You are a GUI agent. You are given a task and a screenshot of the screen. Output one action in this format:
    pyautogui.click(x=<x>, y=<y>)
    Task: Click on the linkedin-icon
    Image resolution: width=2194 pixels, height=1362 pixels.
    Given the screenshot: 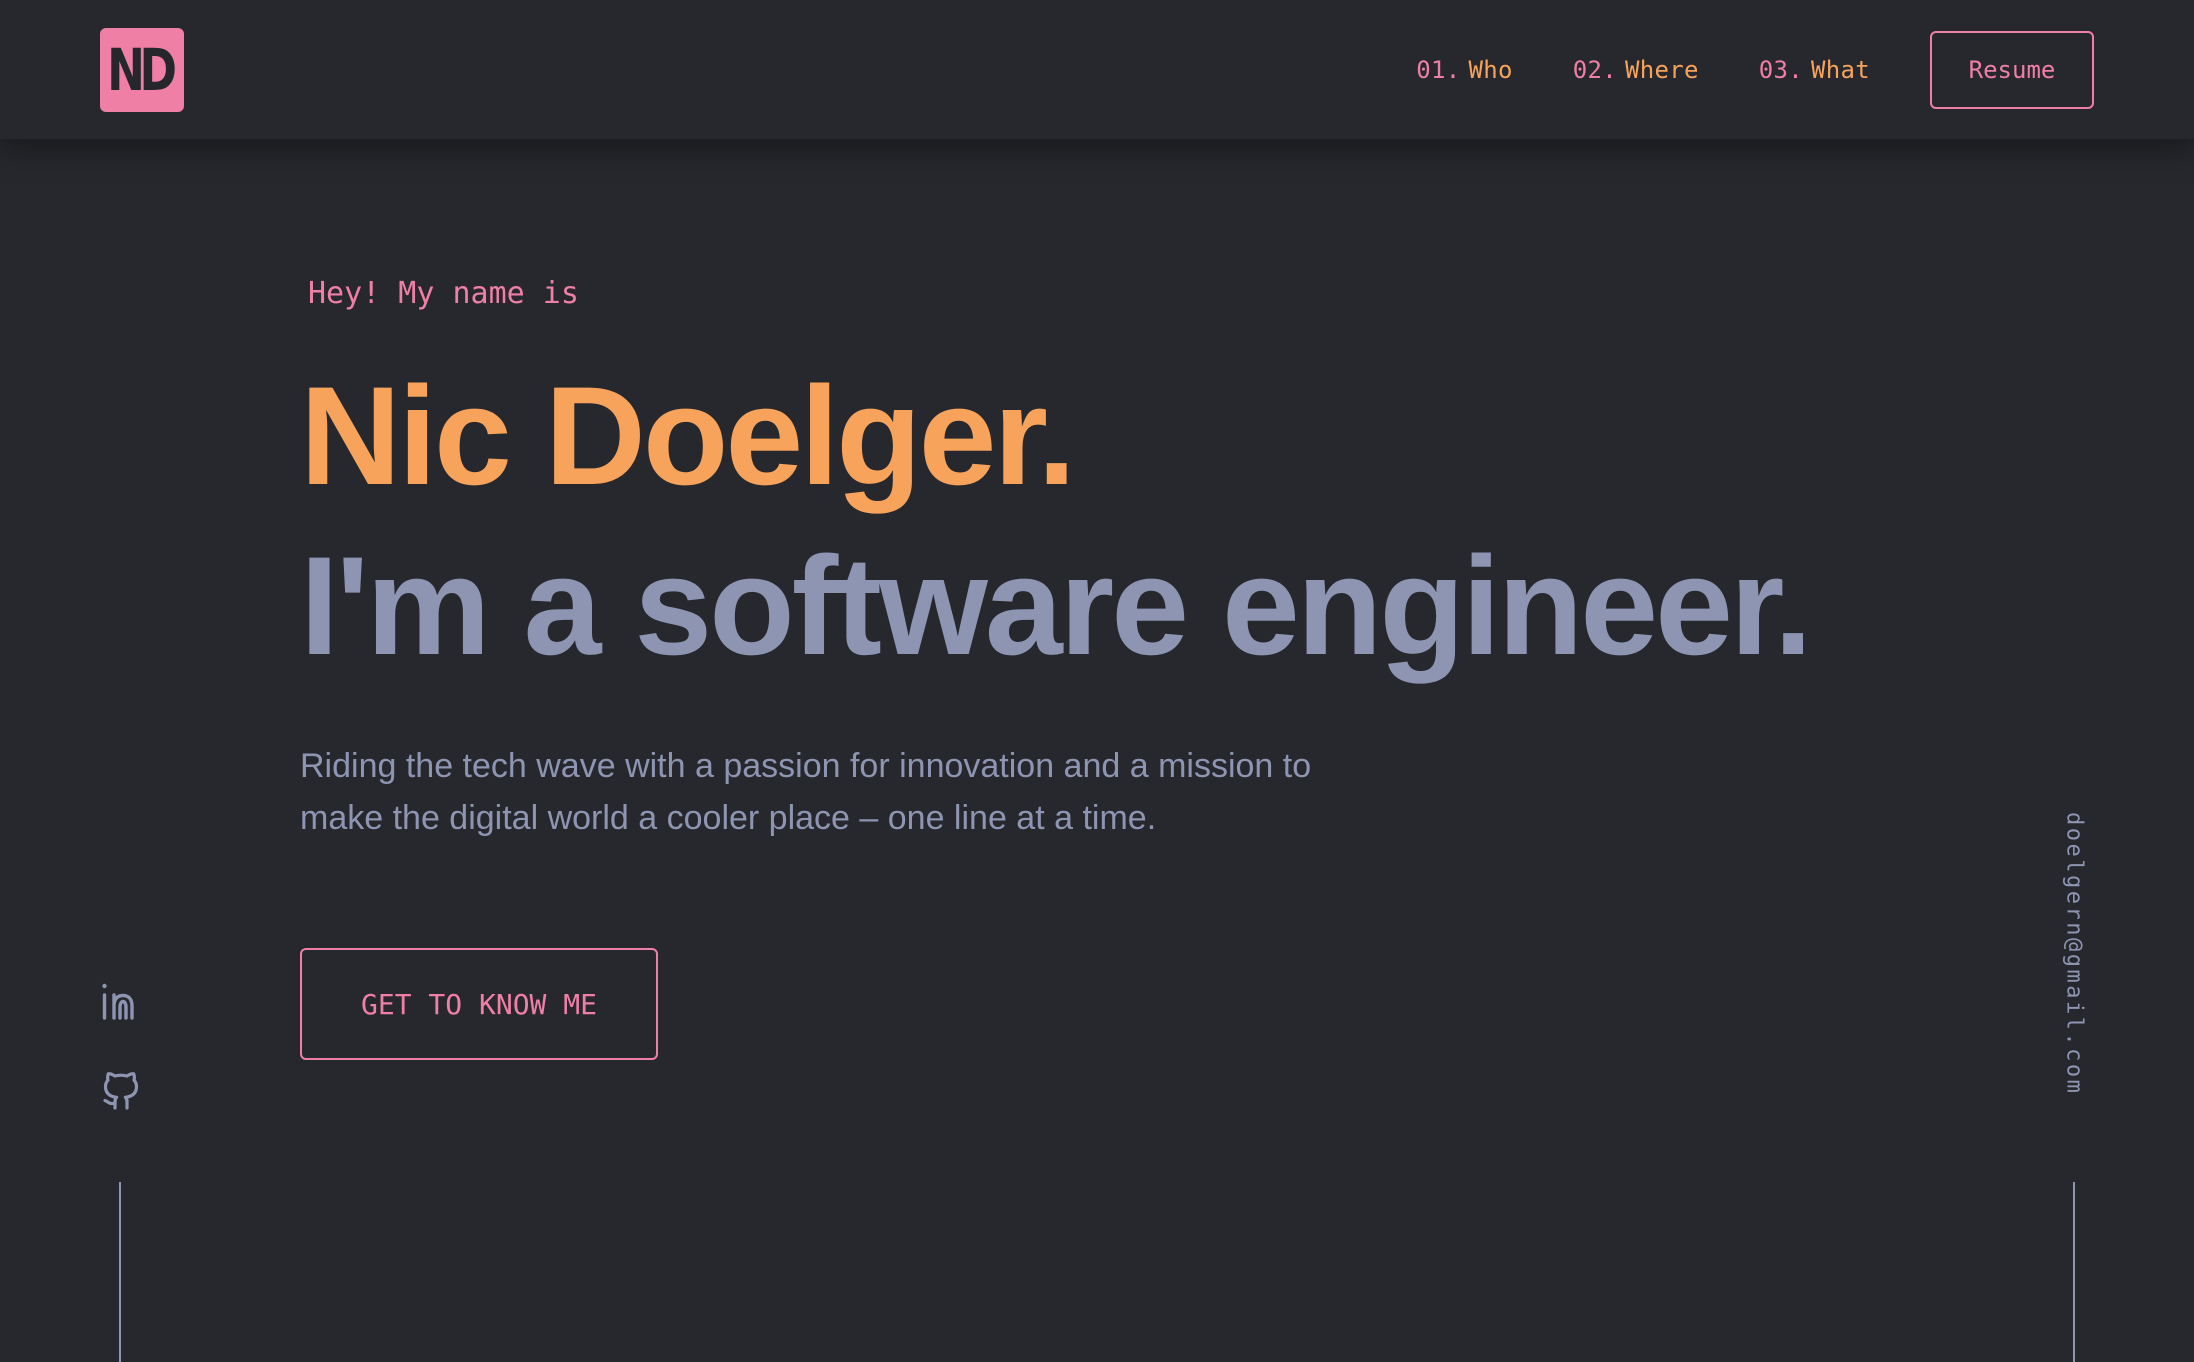 What is the action you would take?
    pyautogui.click(x=118, y=1001)
    